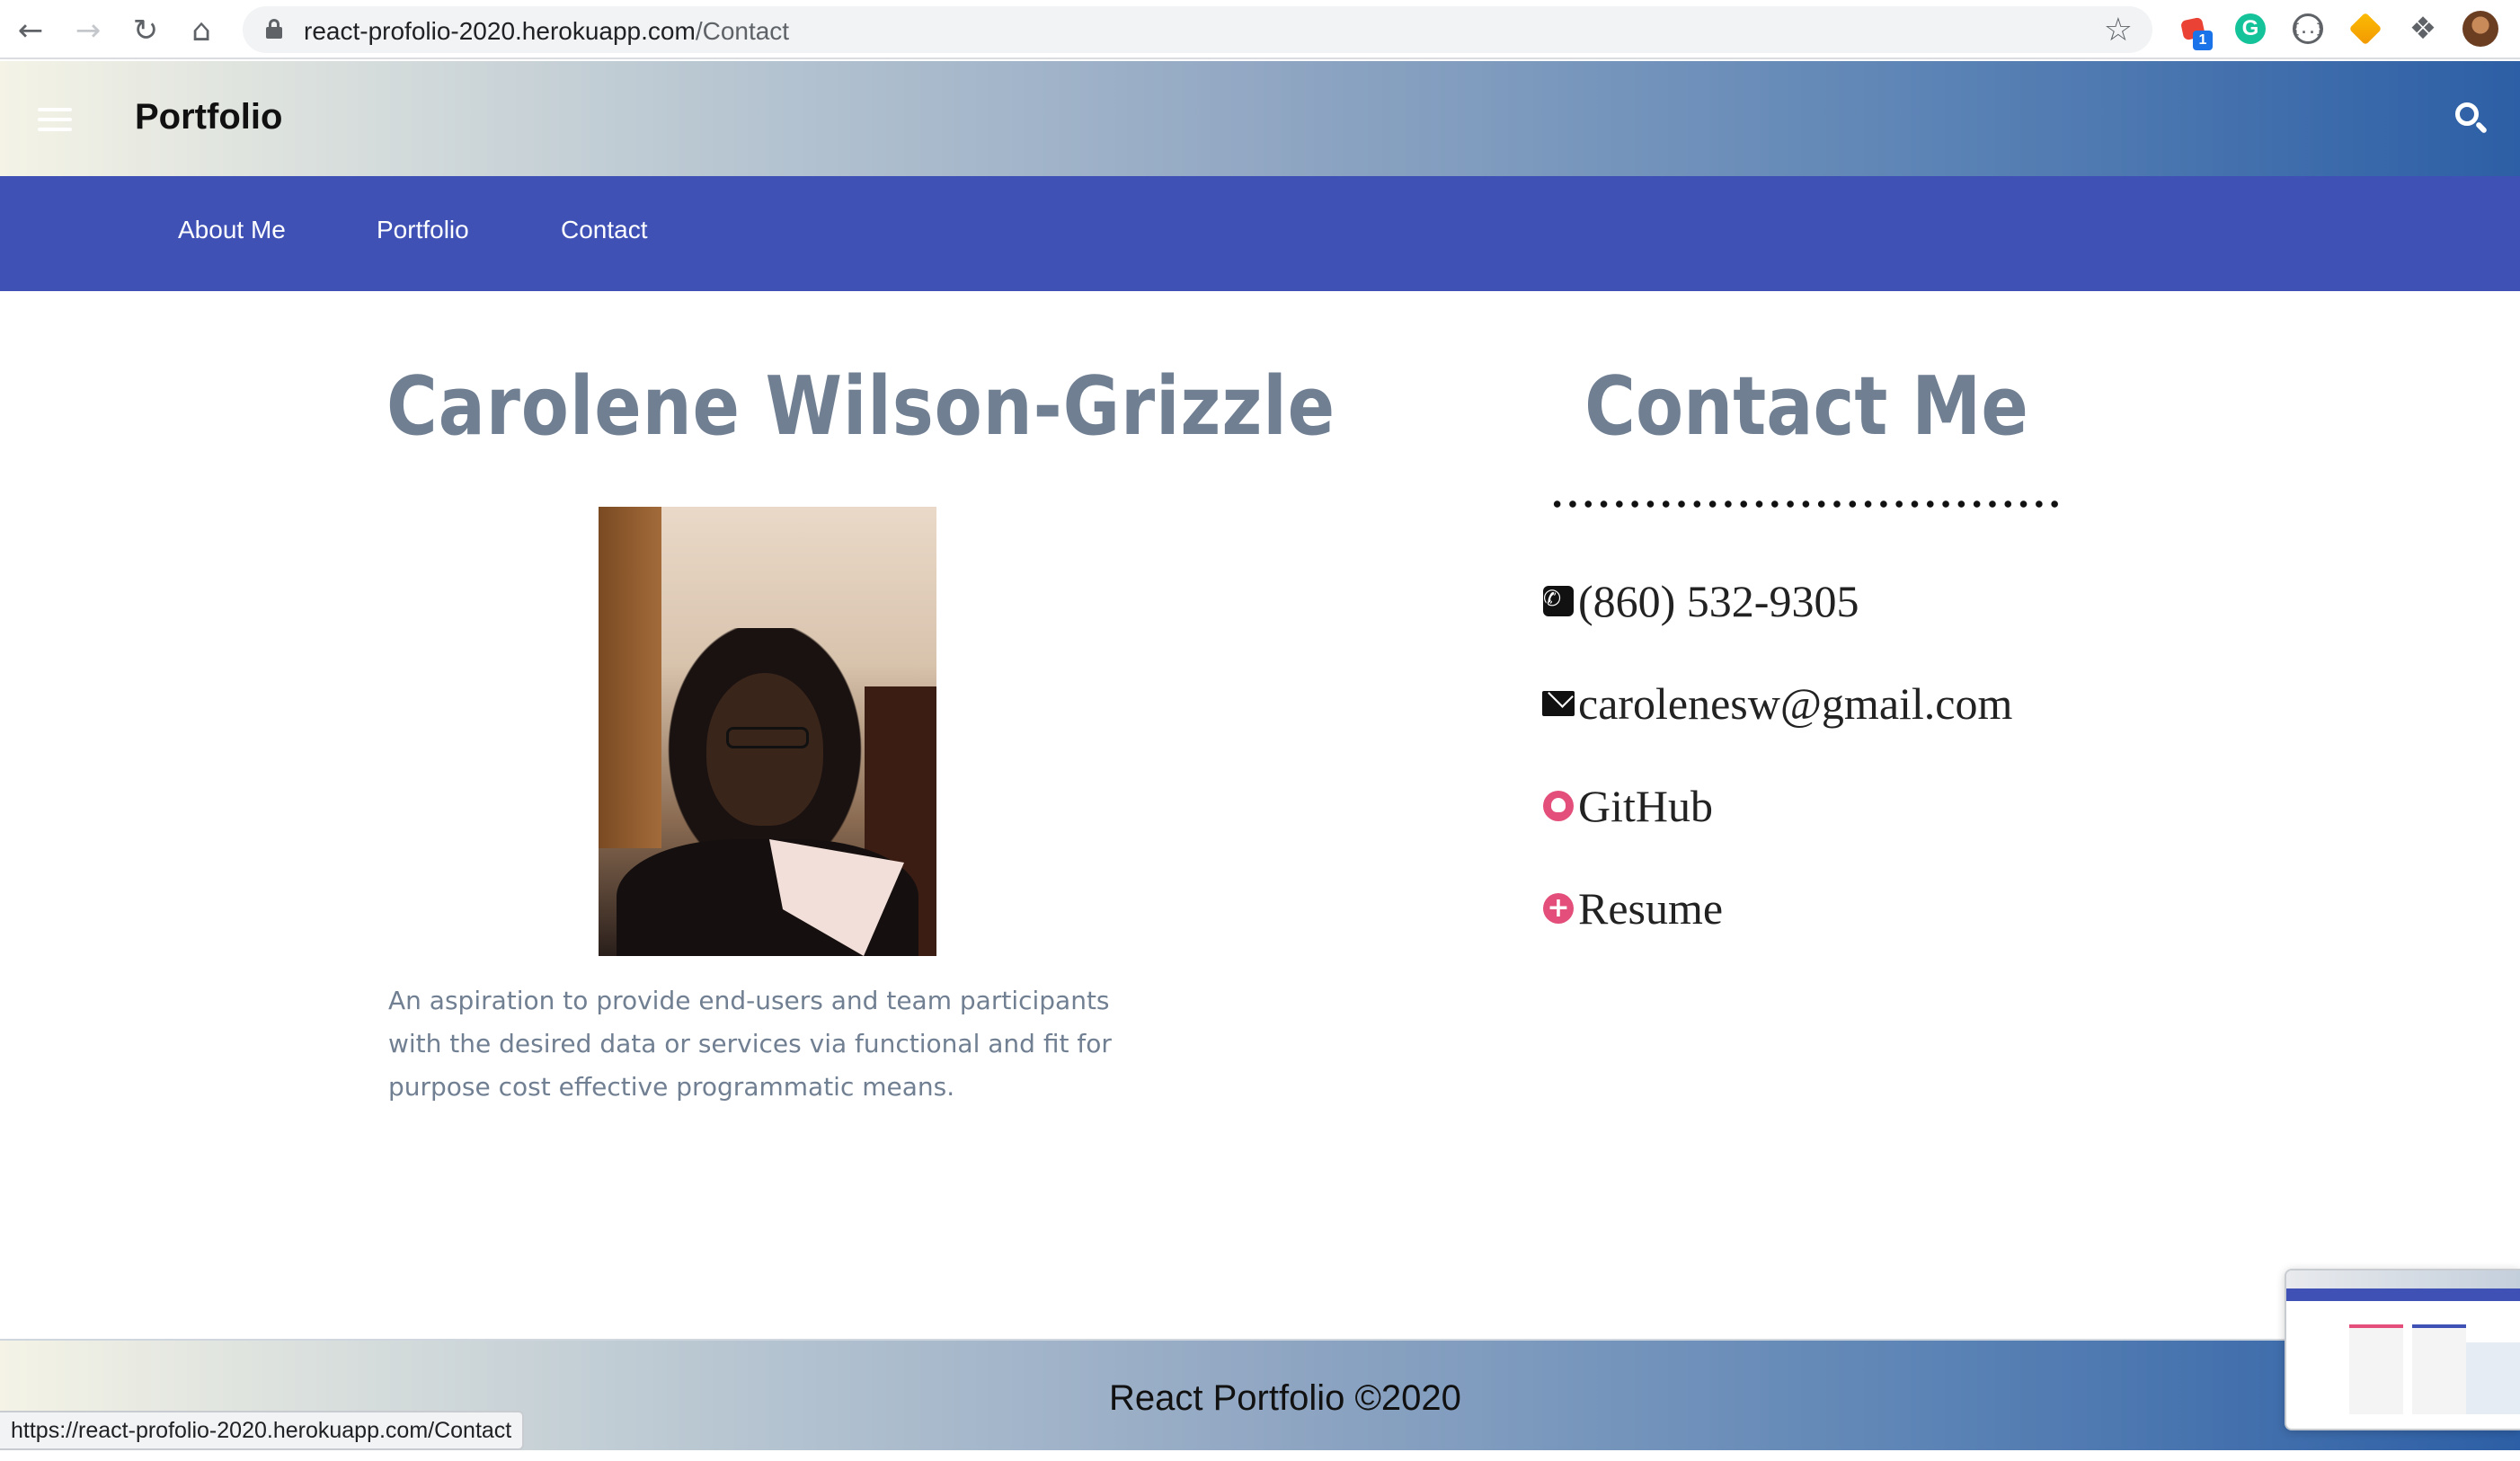 The height and width of the screenshot is (1461, 2520). Describe the element at coordinates (1651, 908) in the screenshot. I see `contact-resume-label: Resume` at that location.